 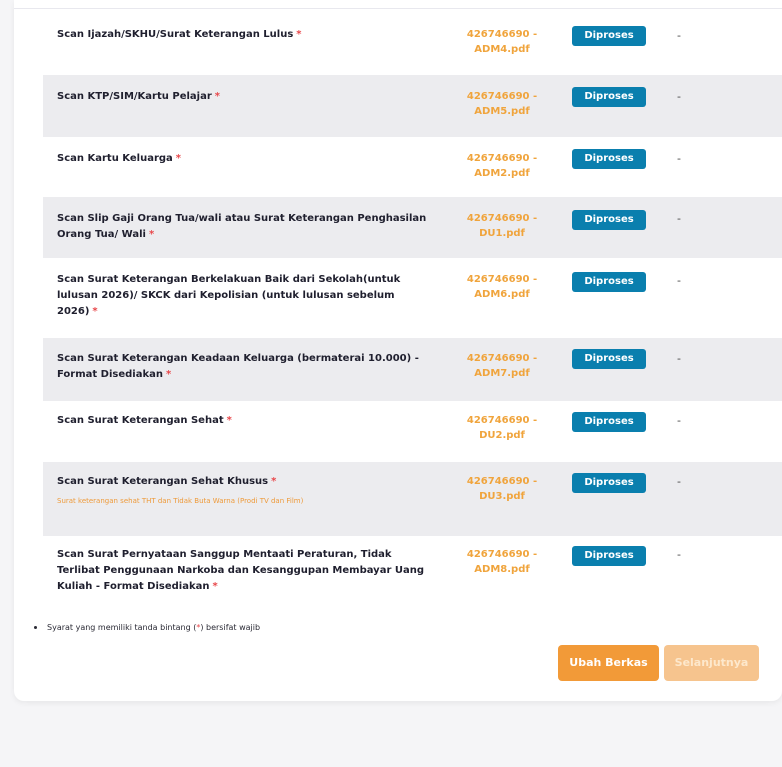 What do you see at coordinates (179, 34) in the screenshot?
I see `document-label: Scan Ijazah/SKHU/Surat Keterangan Lulus *` at bounding box center [179, 34].